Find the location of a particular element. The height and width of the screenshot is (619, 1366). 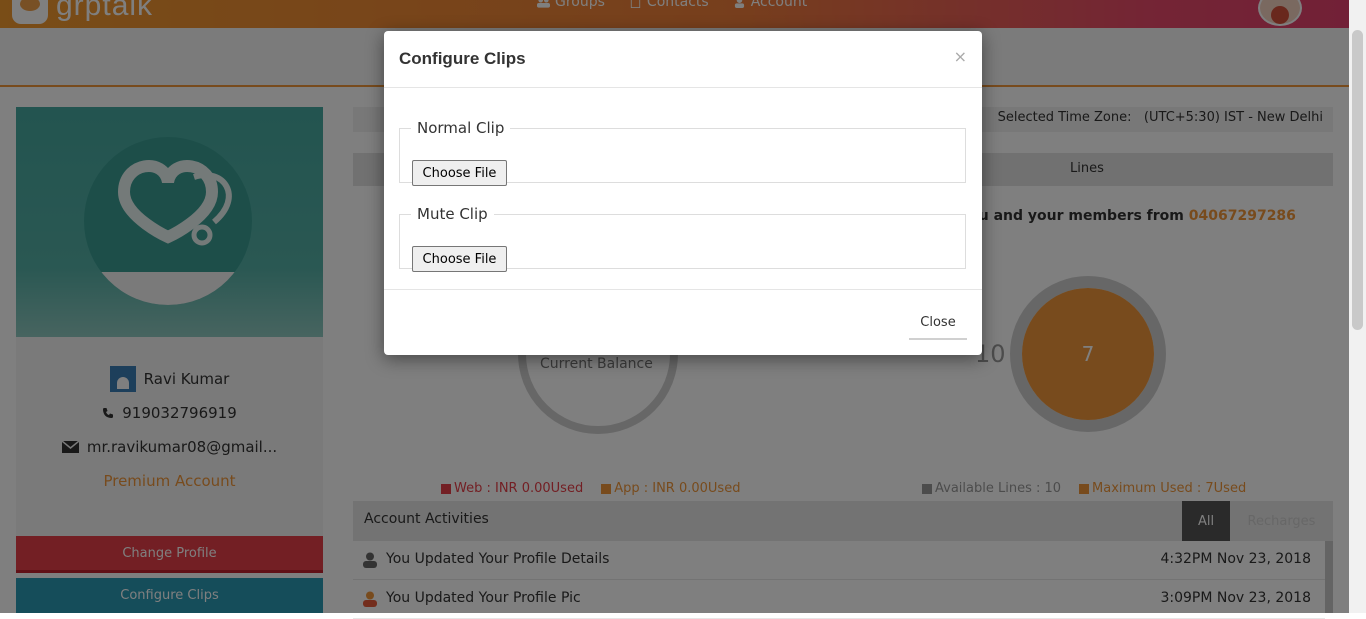

modal-footer: Close is located at coordinates (683, 322).